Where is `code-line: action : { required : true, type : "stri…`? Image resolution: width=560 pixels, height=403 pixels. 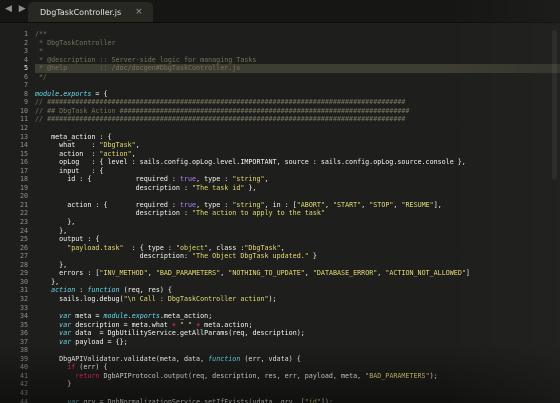 code-line: action : { required : true, type : "stri… is located at coordinates (297, 205).